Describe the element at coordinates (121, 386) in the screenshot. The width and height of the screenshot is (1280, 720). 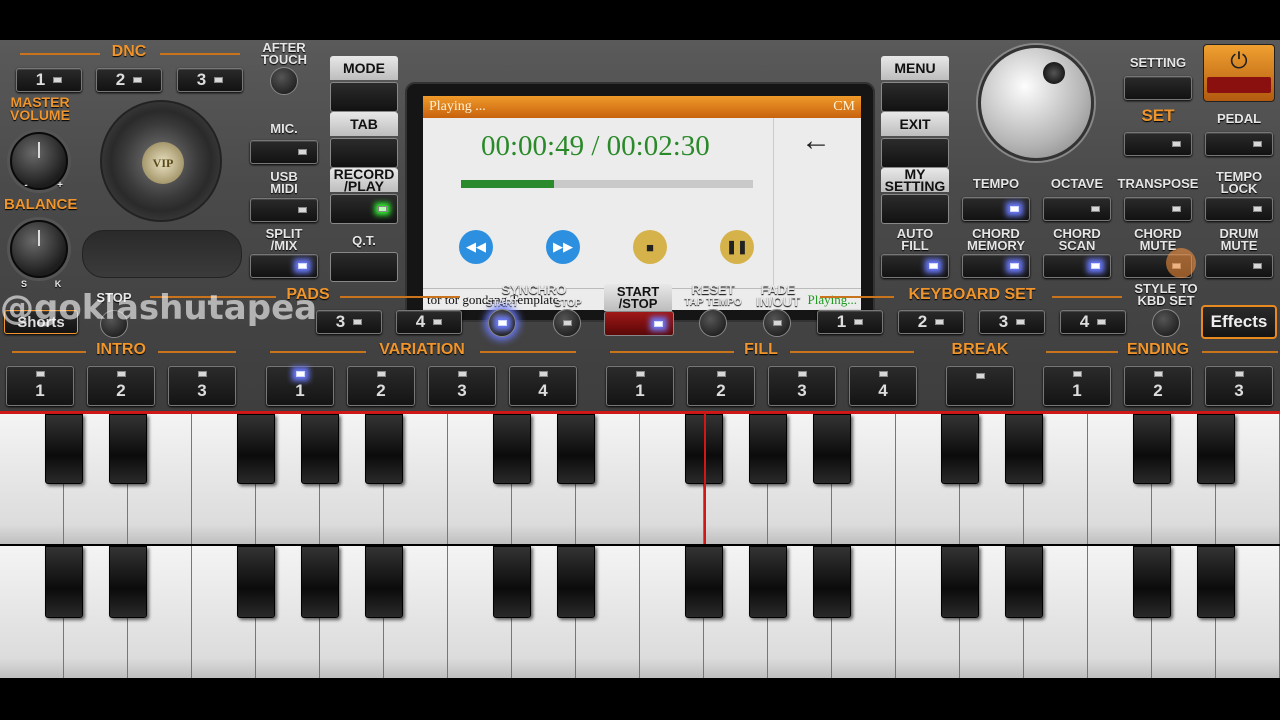
I see `intro-button-2: 2` at that location.